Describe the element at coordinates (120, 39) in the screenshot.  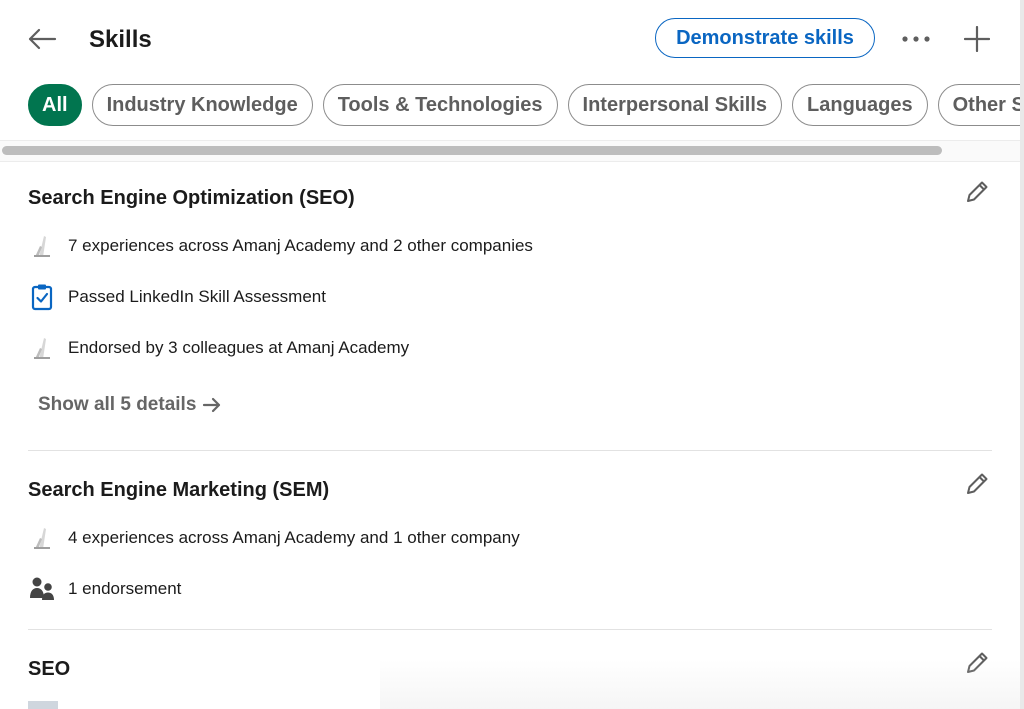
I see `page-title: Skills` at that location.